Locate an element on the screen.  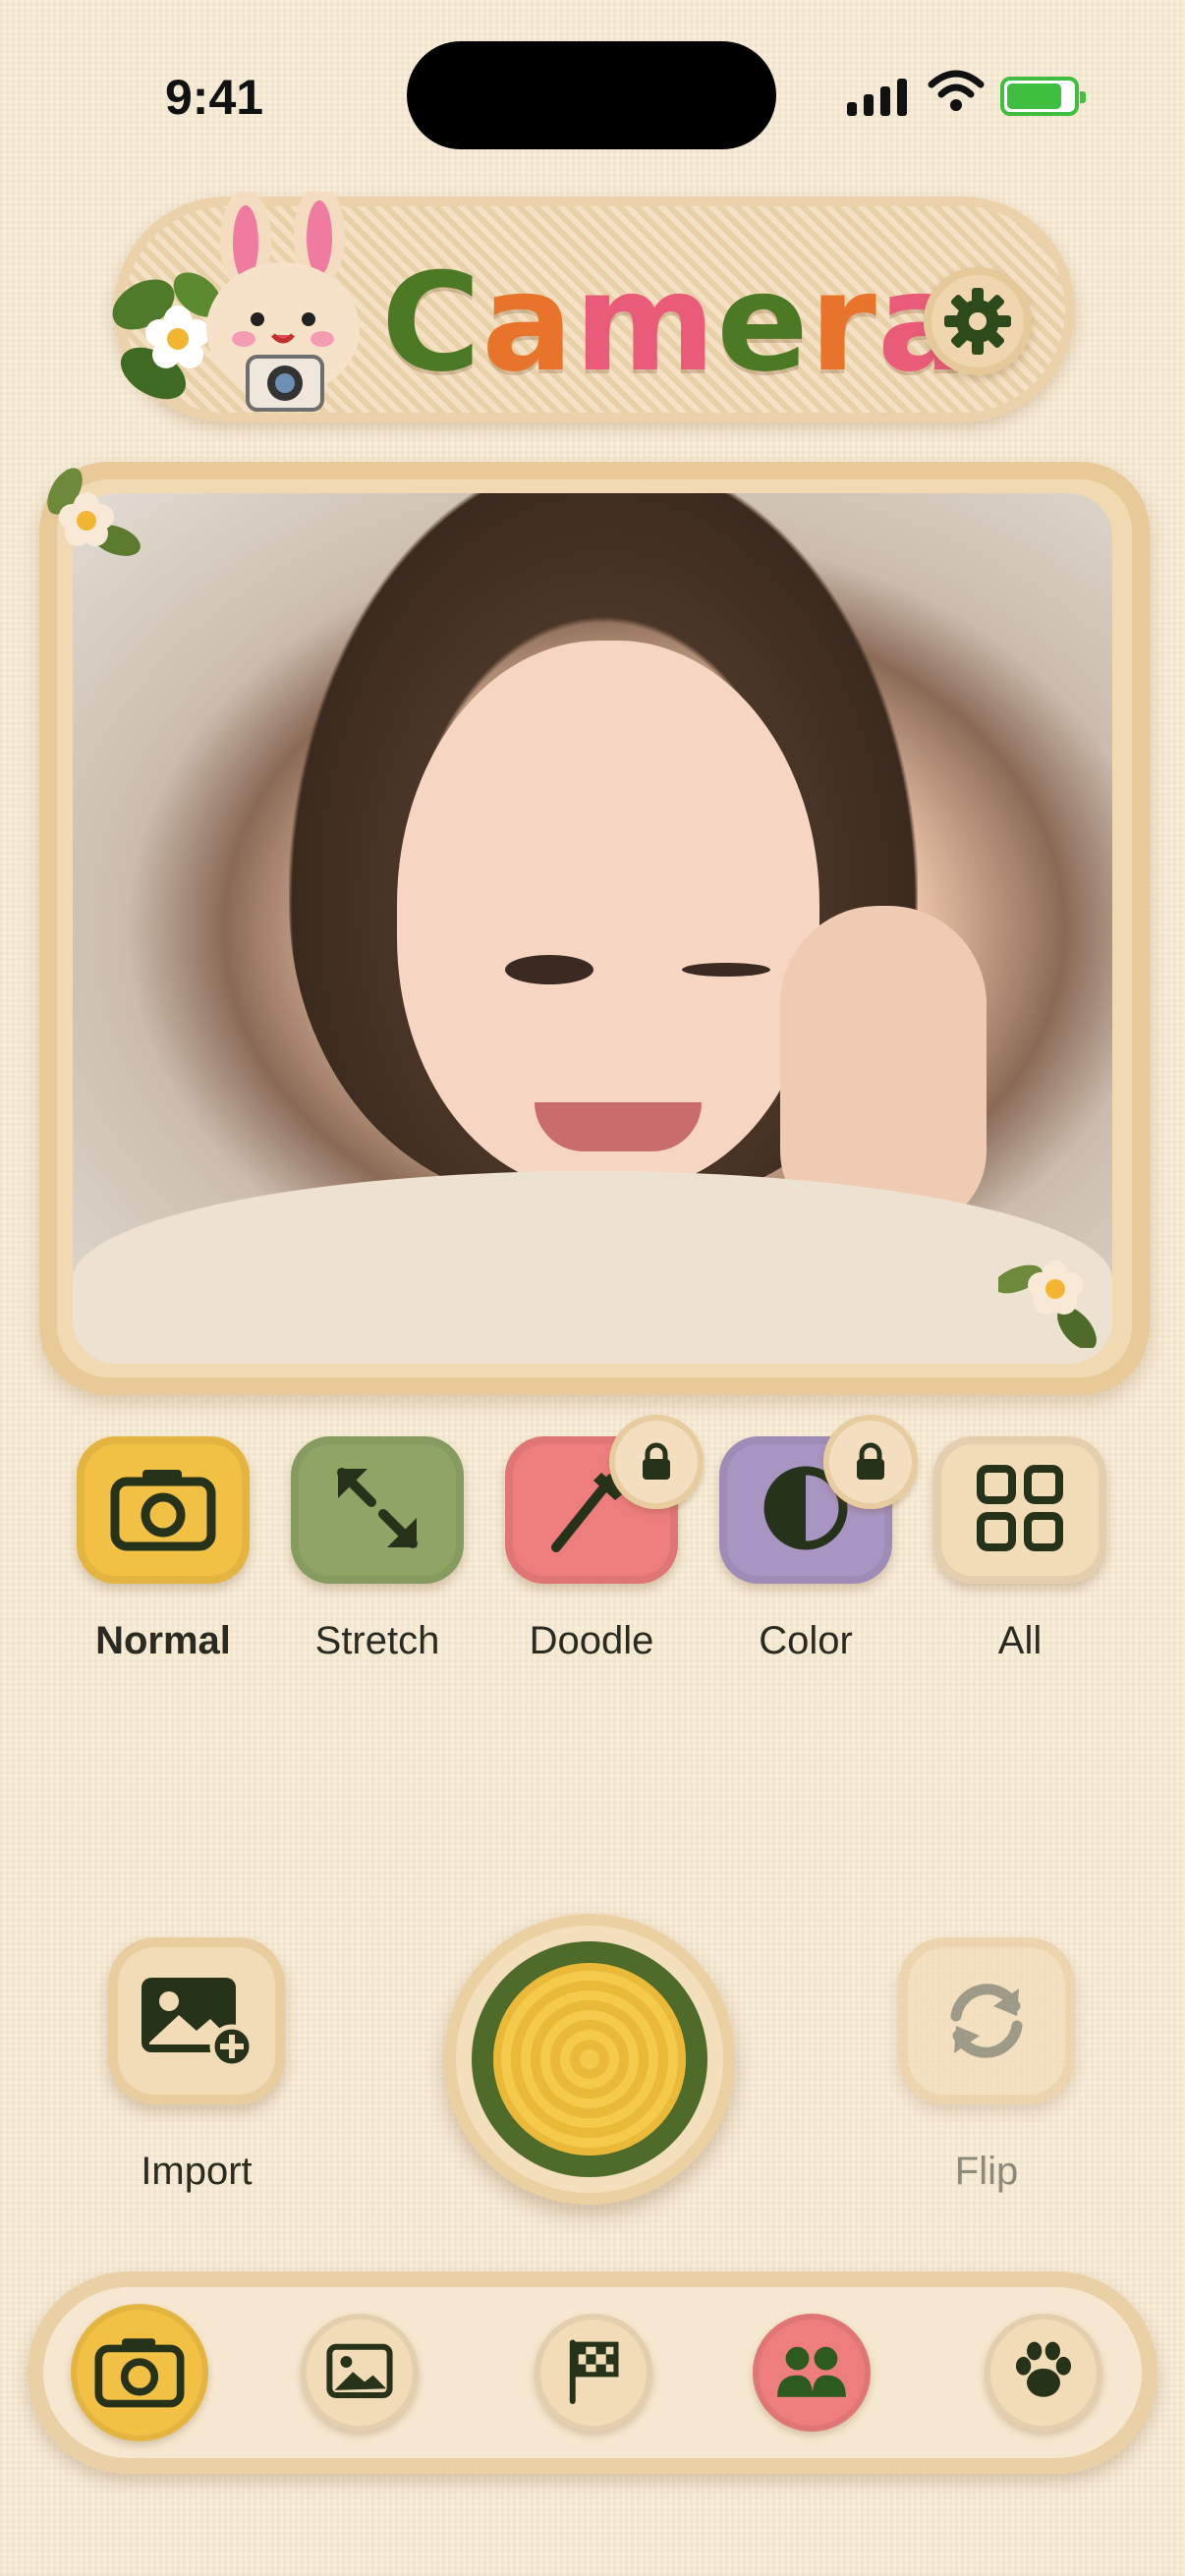
title-letter: C is located at coordinates (432, 323).